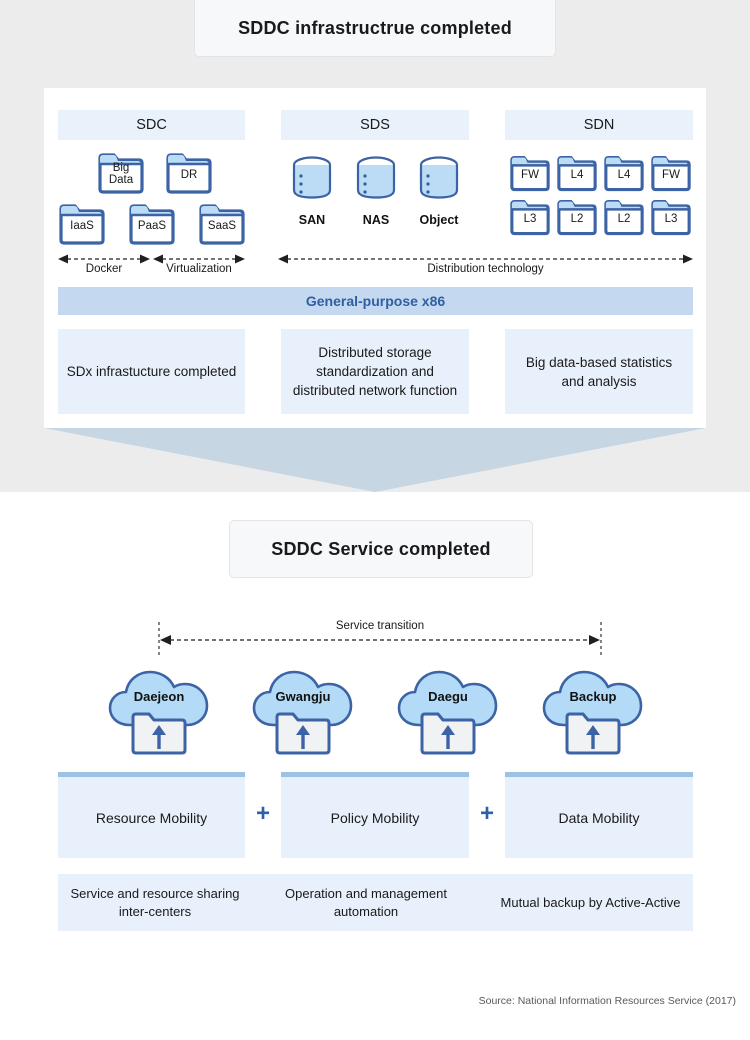 Image resolution: width=750 pixels, height=1040 pixels. Describe the element at coordinates (486, 813) in the screenshot. I see `plus-symbol-2: +` at that location.